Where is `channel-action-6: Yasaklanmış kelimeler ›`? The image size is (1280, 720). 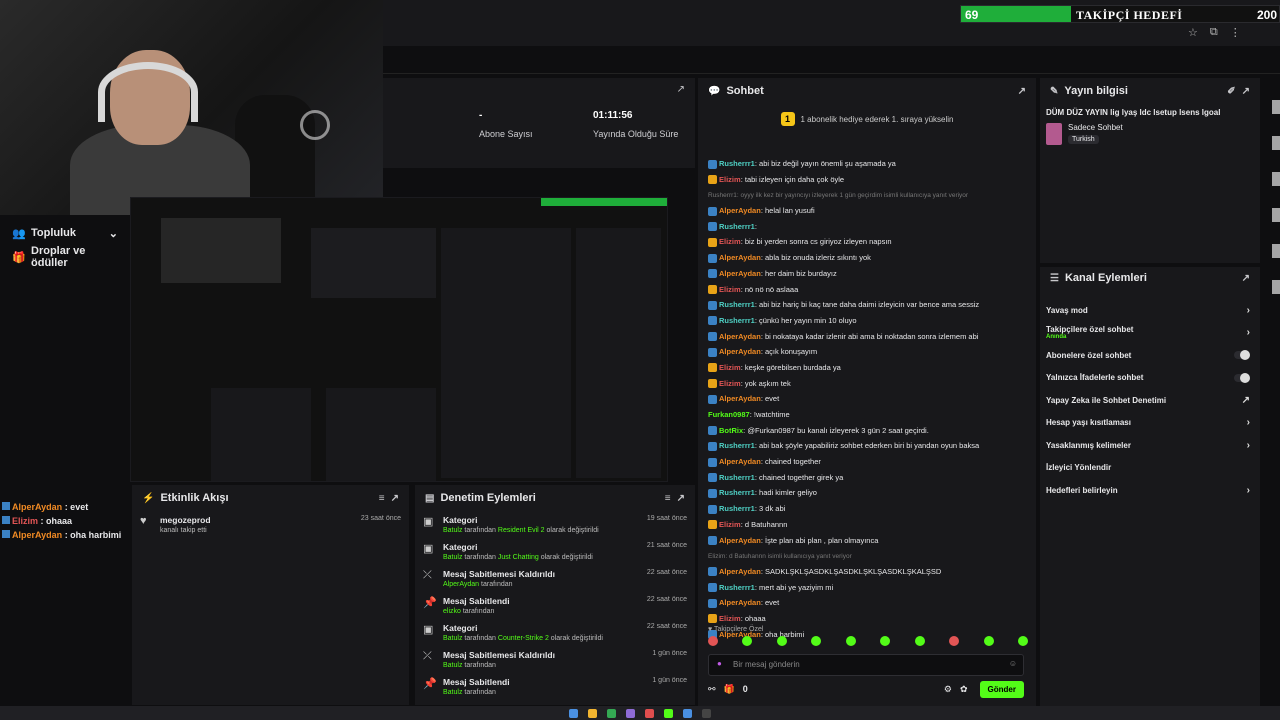
channel-action-6: Yasaklanmış kelimeler › is located at coordinates (1150, 445).